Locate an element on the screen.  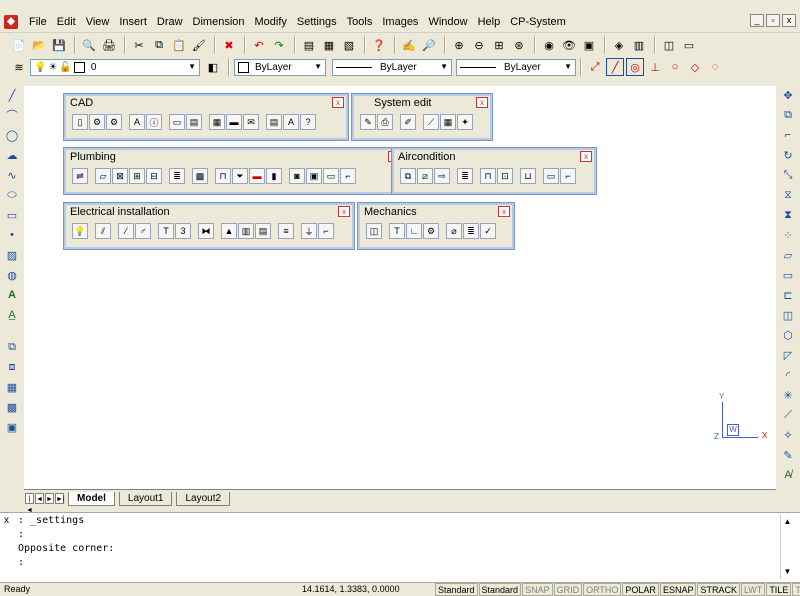
close-window-button: x is located at coordinates (789, 20).